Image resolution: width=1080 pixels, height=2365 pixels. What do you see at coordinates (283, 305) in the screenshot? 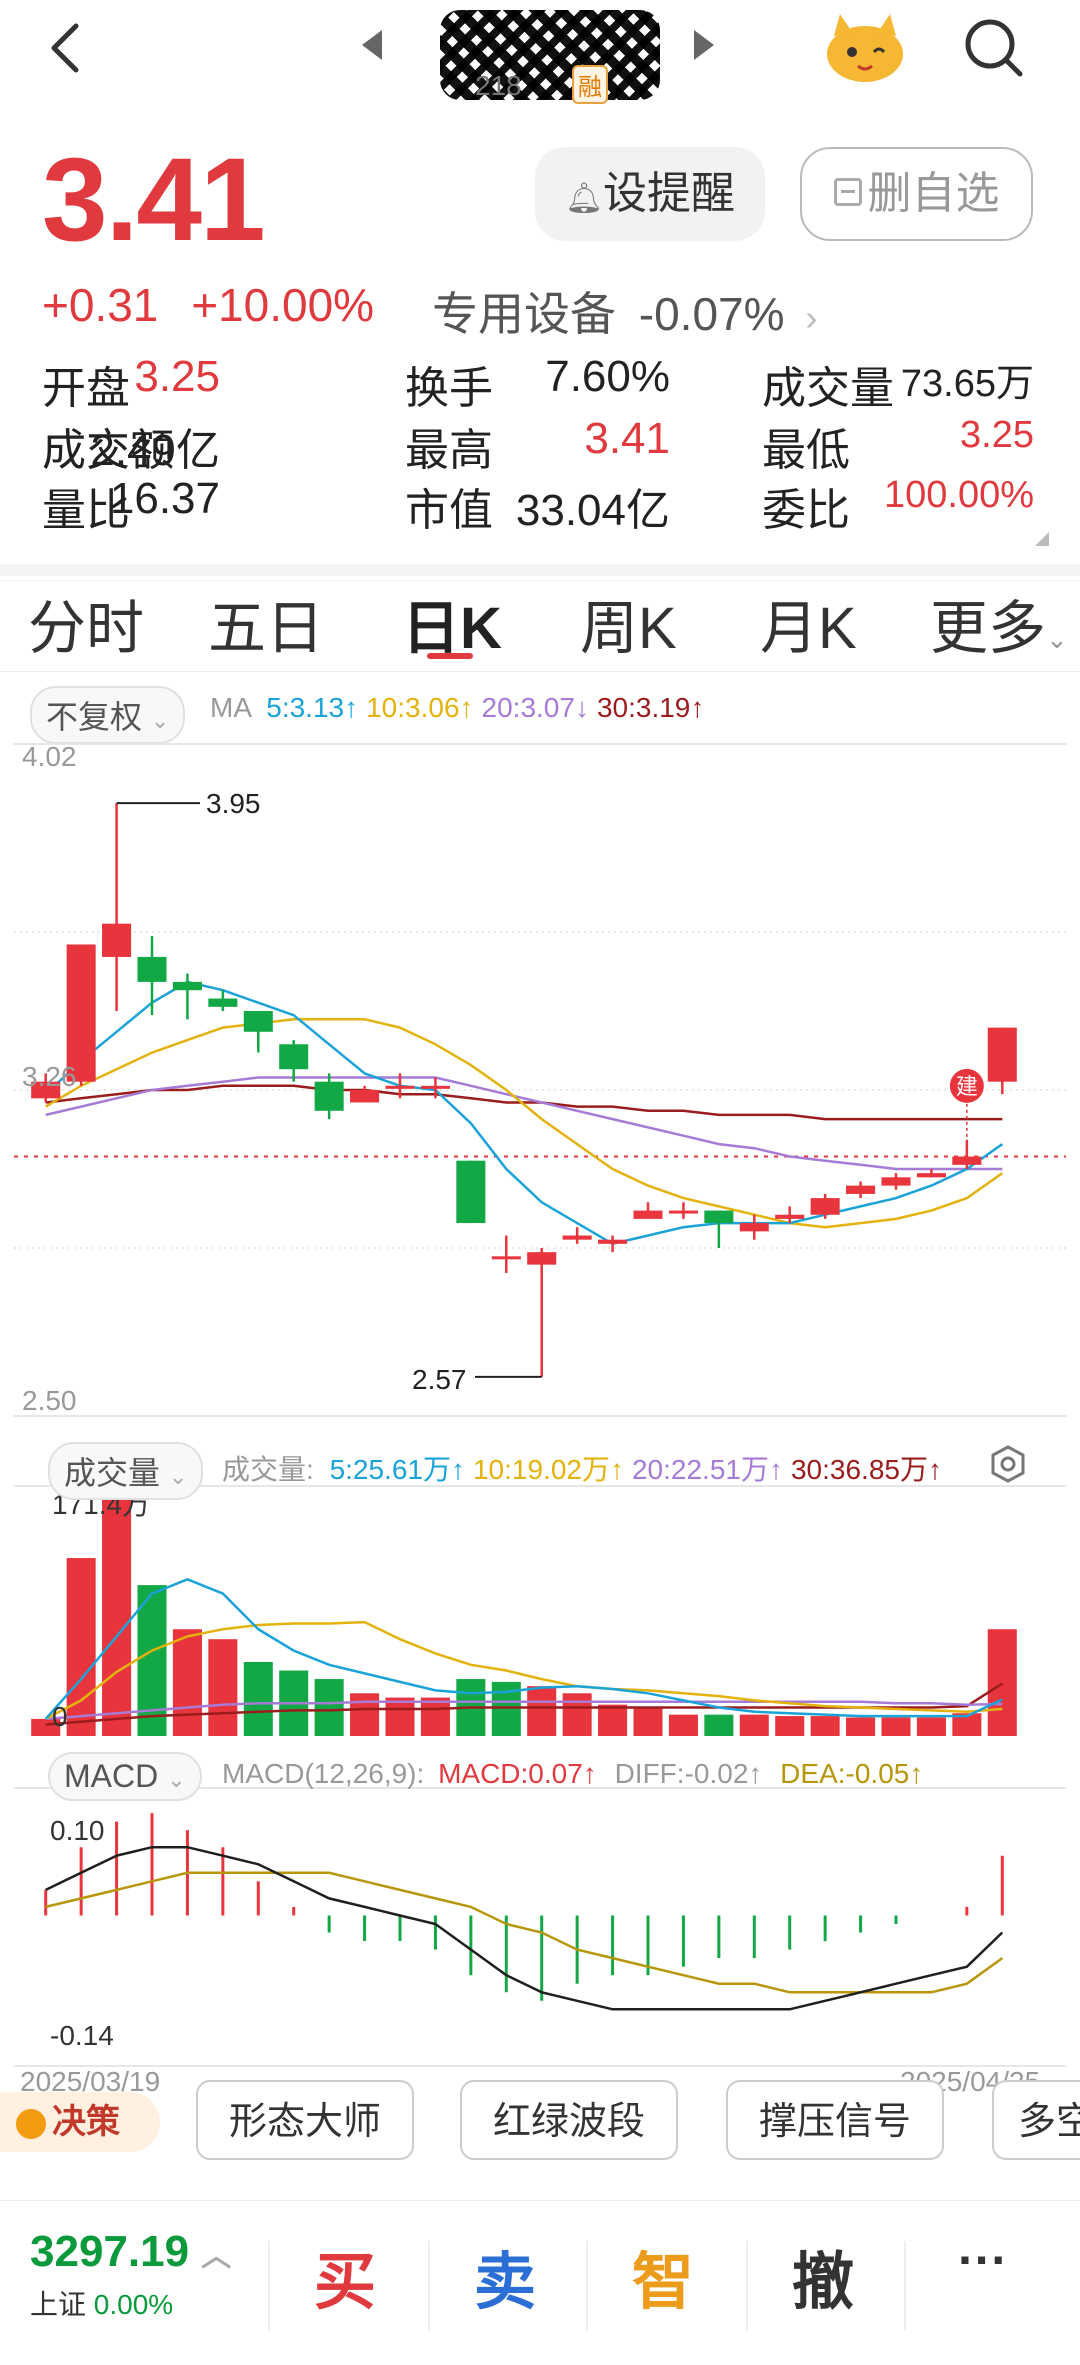
I see `price-change-pct: +10.00%` at bounding box center [283, 305].